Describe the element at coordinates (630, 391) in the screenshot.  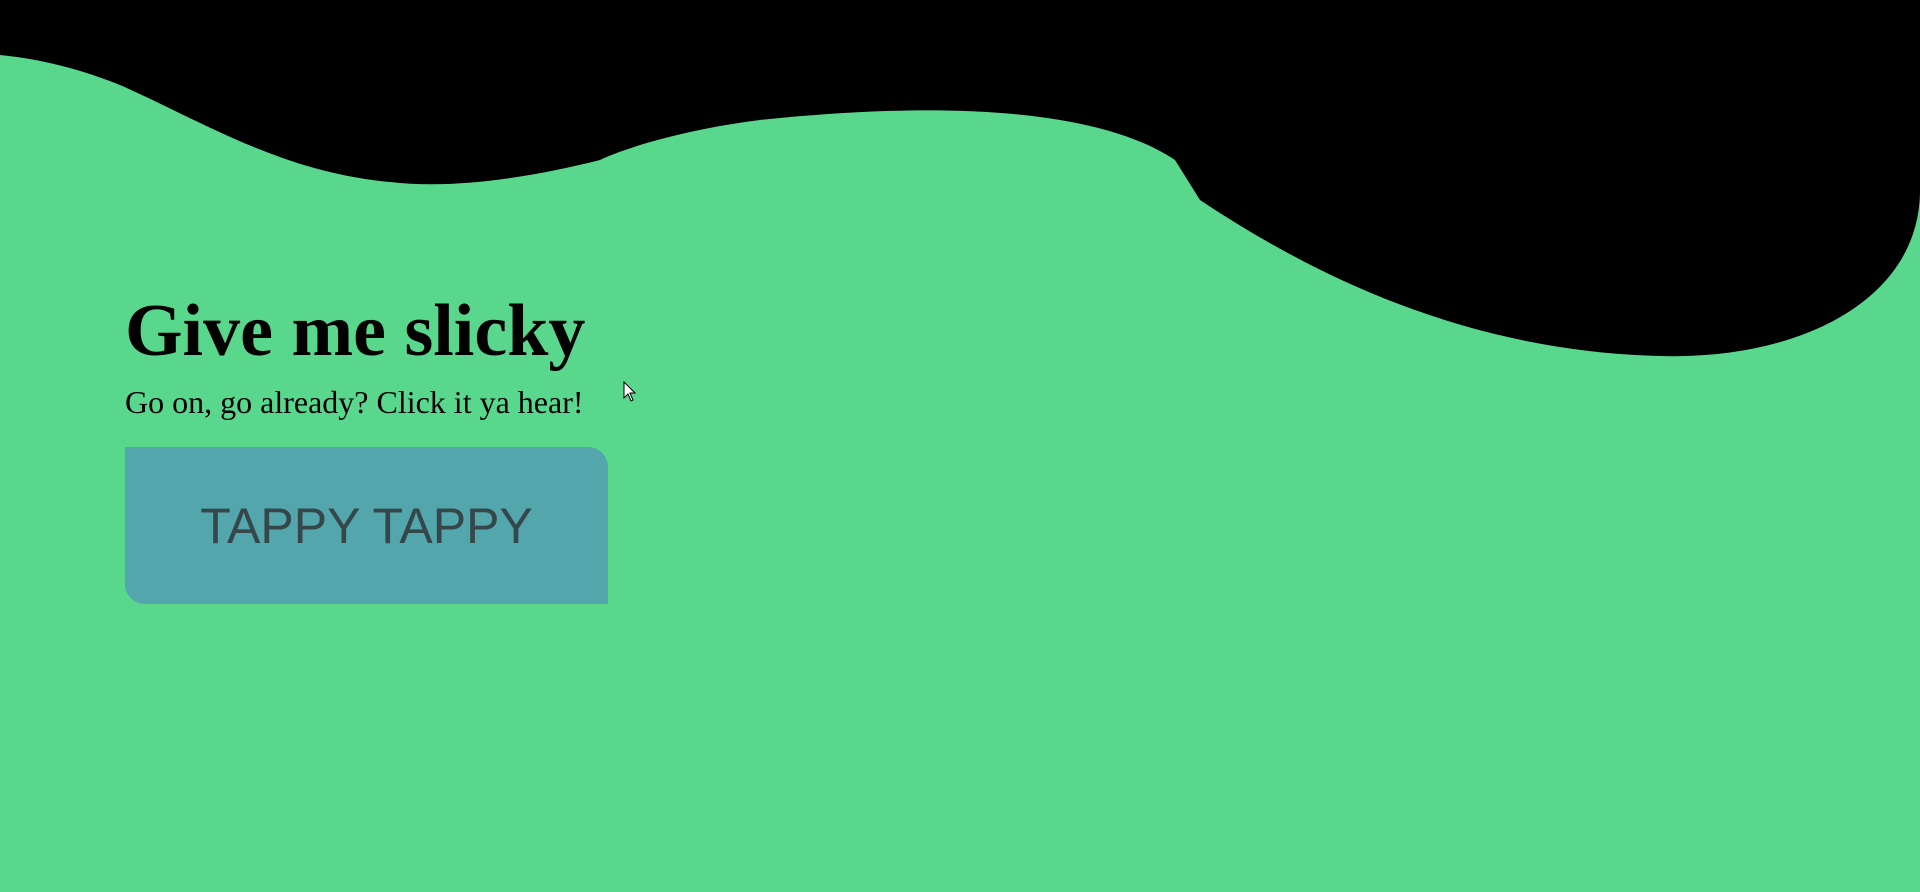
I see `mouse-pointer-icon` at that location.